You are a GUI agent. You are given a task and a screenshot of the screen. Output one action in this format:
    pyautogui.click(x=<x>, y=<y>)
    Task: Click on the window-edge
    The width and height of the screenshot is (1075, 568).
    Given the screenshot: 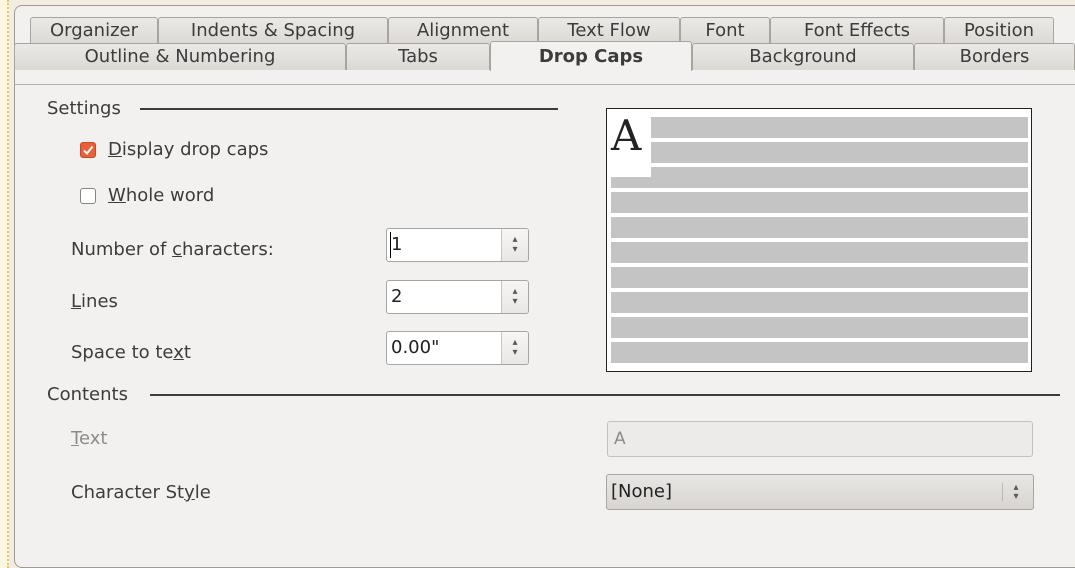 What is the action you would take?
    pyautogui.click(x=4, y=284)
    